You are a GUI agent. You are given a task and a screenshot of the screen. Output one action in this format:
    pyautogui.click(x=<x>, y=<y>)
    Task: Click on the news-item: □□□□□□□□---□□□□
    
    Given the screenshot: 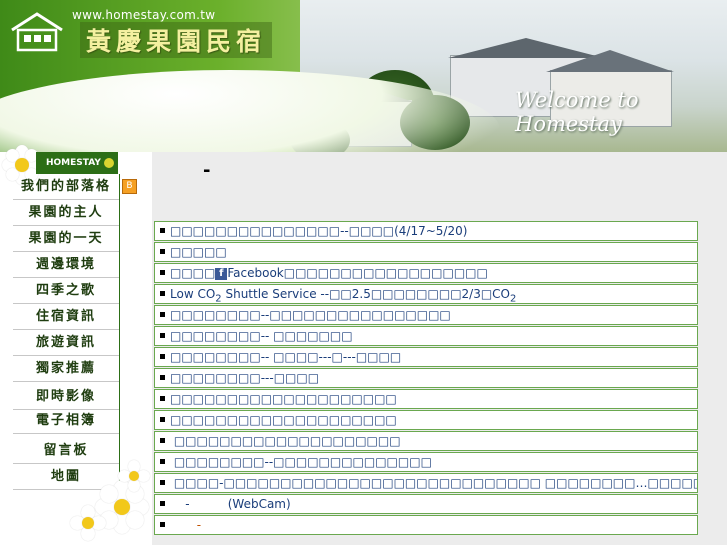 What is the action you would take?
    pyautogui.click(x=426, y=378)
    